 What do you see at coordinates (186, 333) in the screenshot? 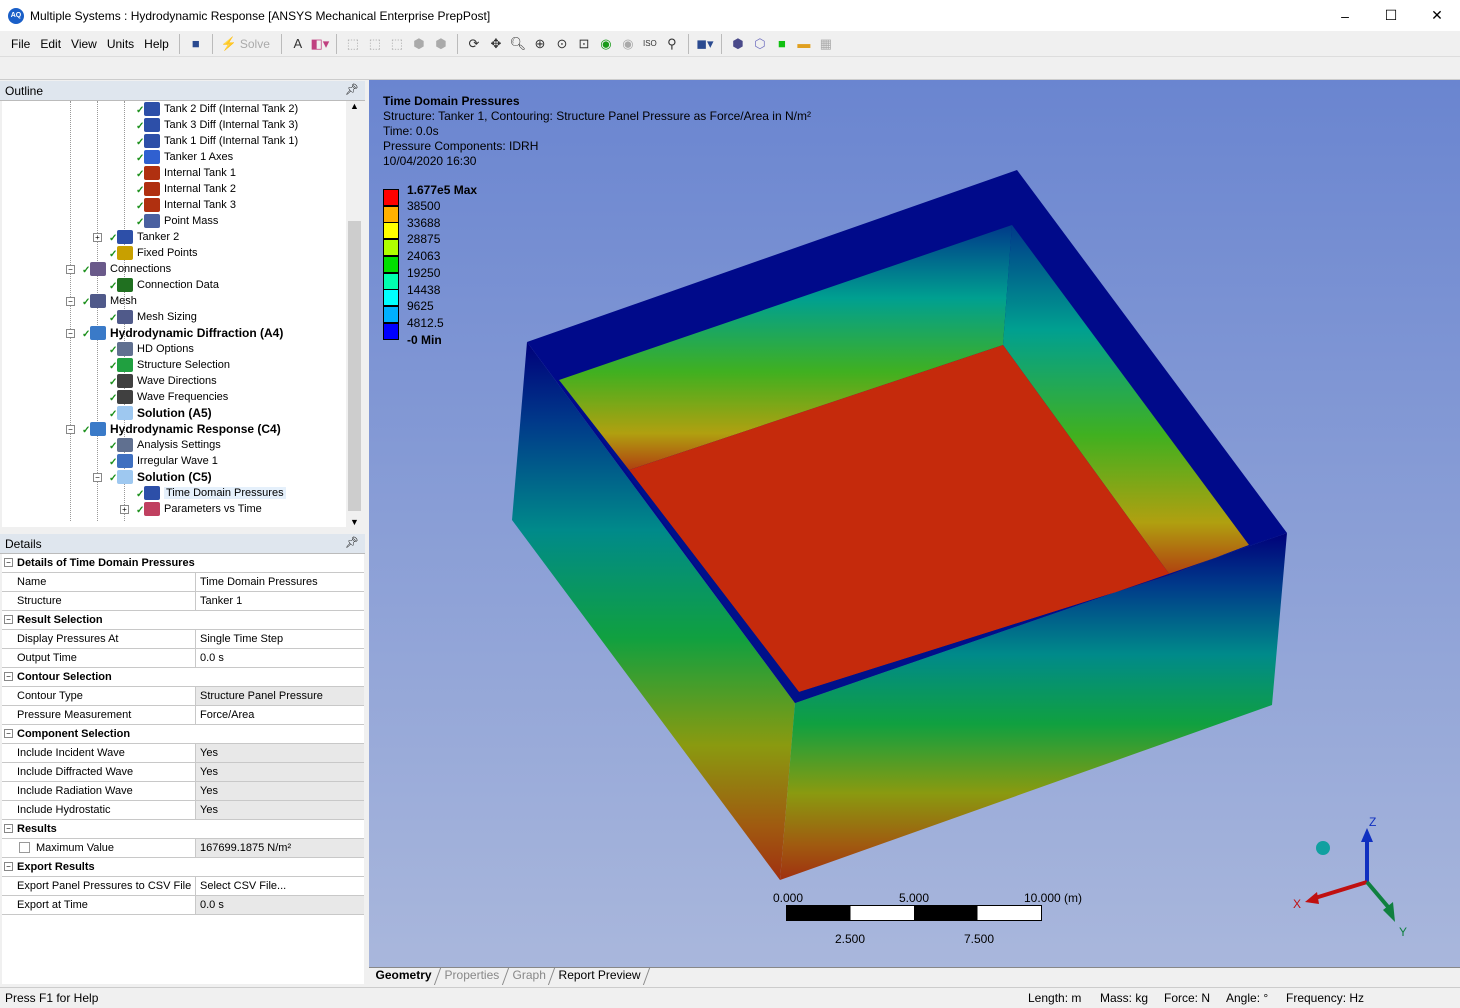
I see `tree-item: Hydrodynamic Diffraction (A4)` at bounding box center [186, 333].